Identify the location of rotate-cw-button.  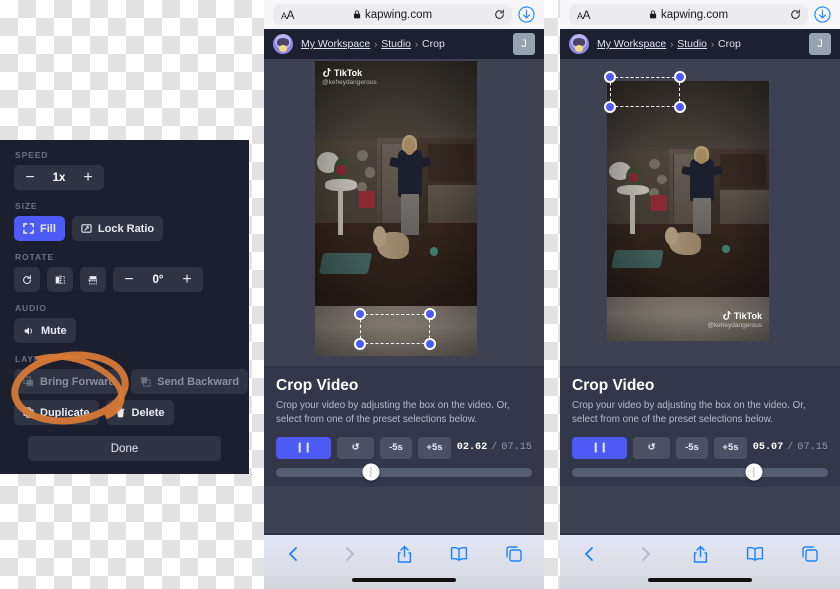
(27, 279).